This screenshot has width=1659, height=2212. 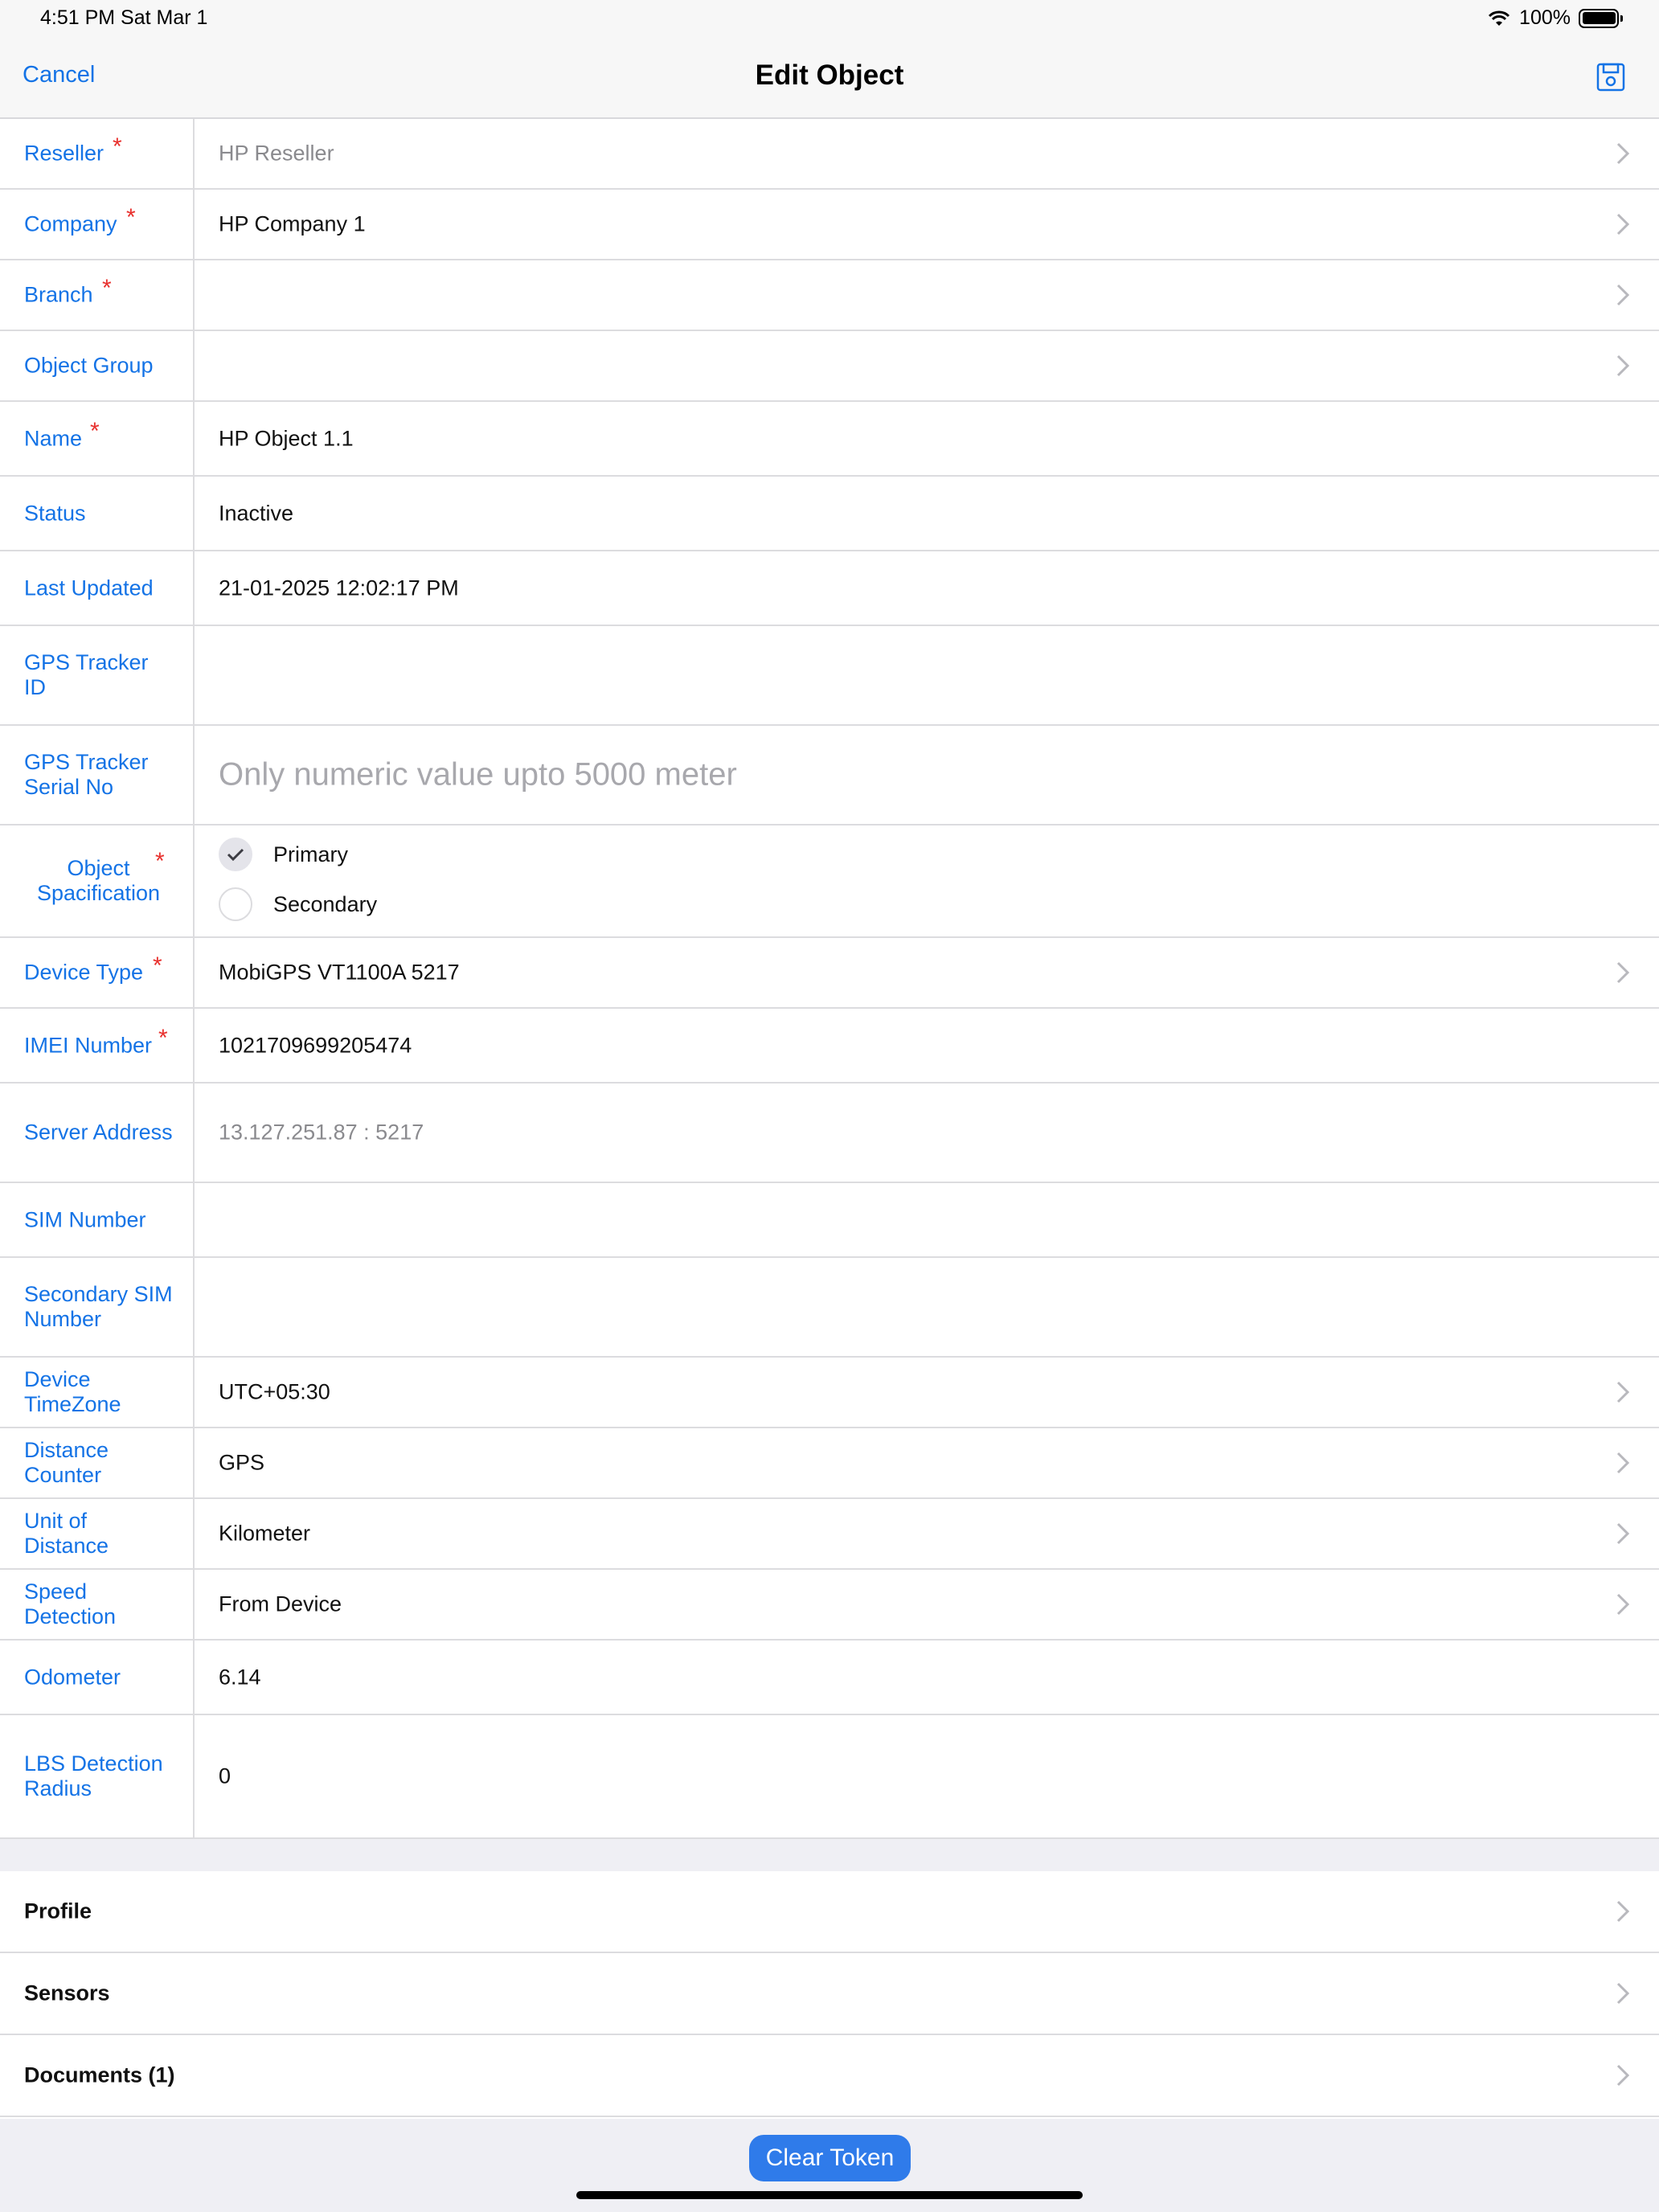 I want to click on row-distance-counter: Distance Counter GPS, so click(x=829, y=1463).